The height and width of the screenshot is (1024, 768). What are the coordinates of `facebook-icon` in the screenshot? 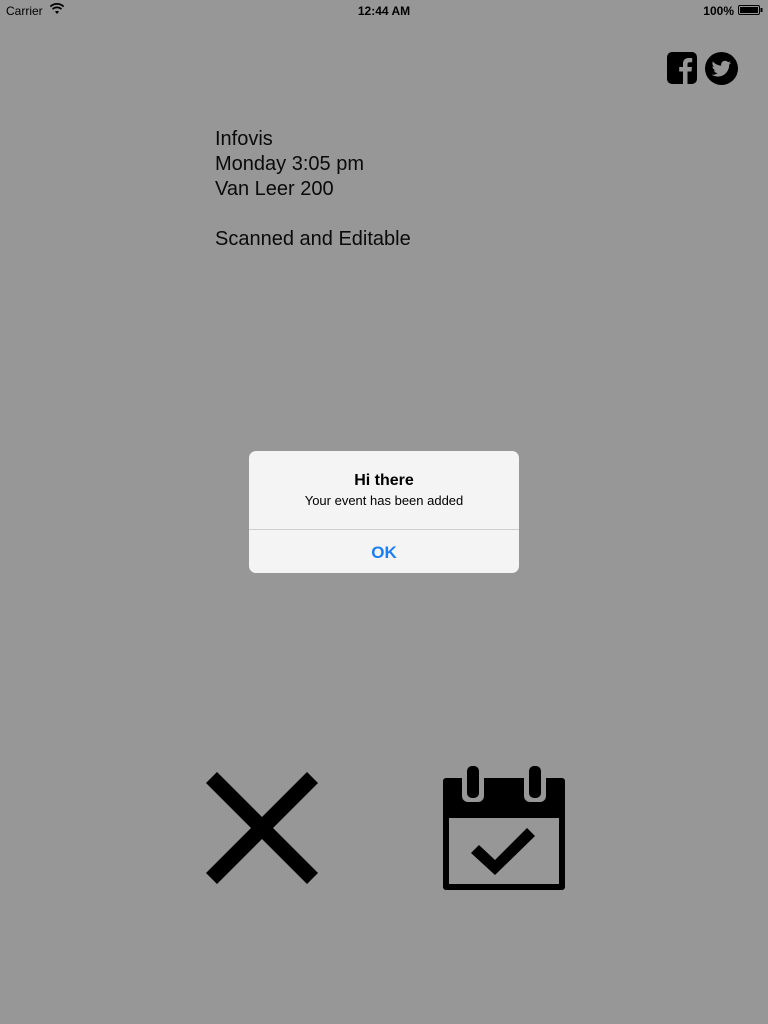 It's located at (682, 68).